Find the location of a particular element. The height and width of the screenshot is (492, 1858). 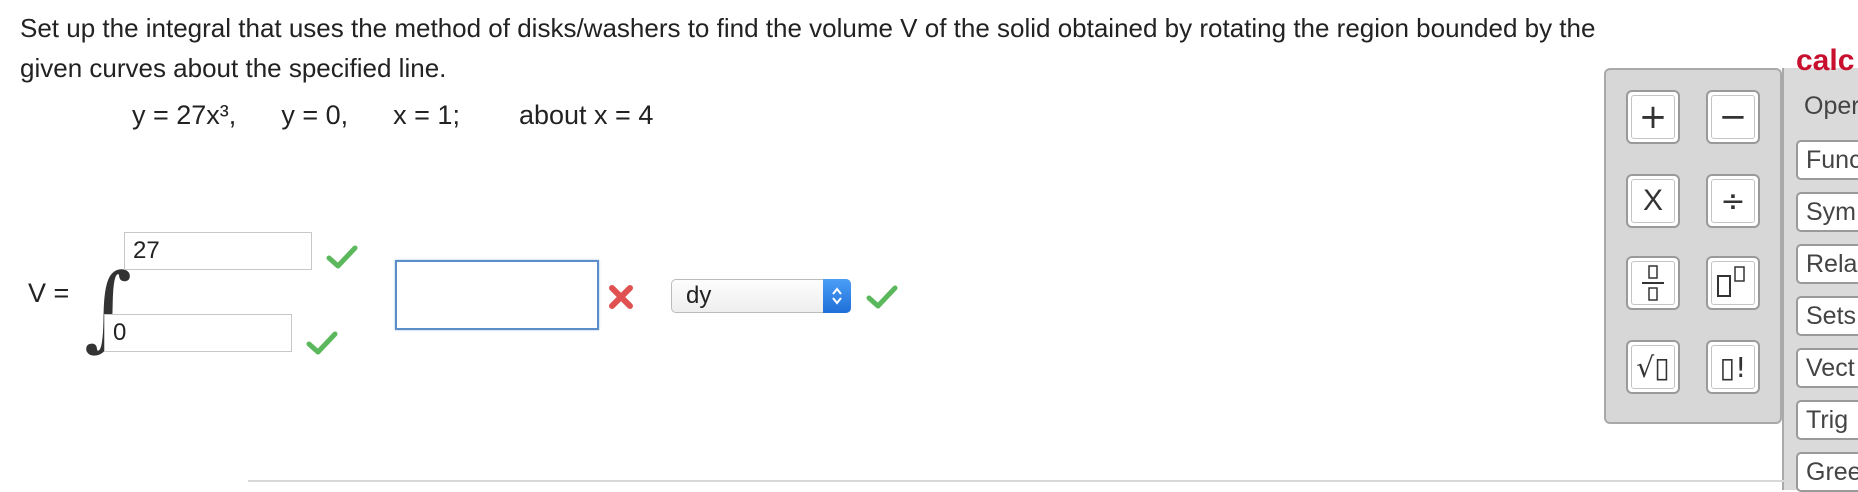

curve-3: x = 1; is located at coordinates (426, 115).